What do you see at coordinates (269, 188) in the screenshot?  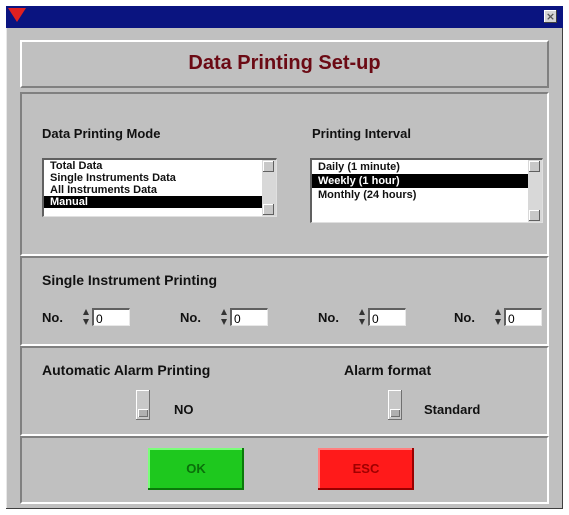 I see `mode-scrollbar` at bounding box center [269, 188].